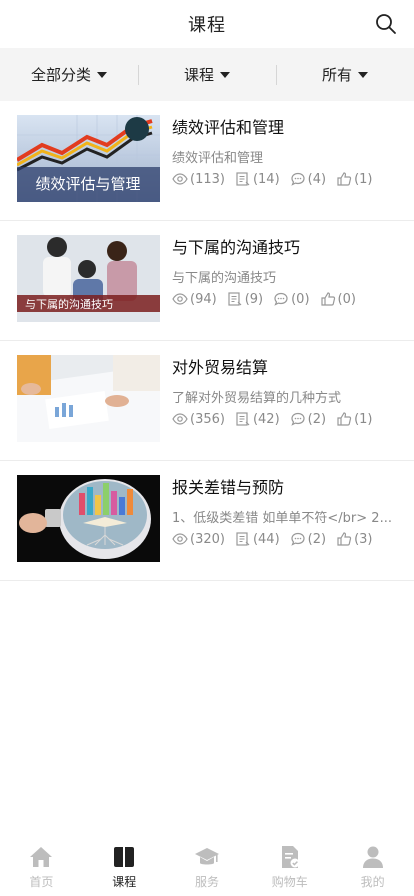 This screenshot has height=896, width=414. I want to click on course-item: 对外贸易结算 了解对外贸易结算的几种方式 (356) (42) (2) (1), so click(207, 401).